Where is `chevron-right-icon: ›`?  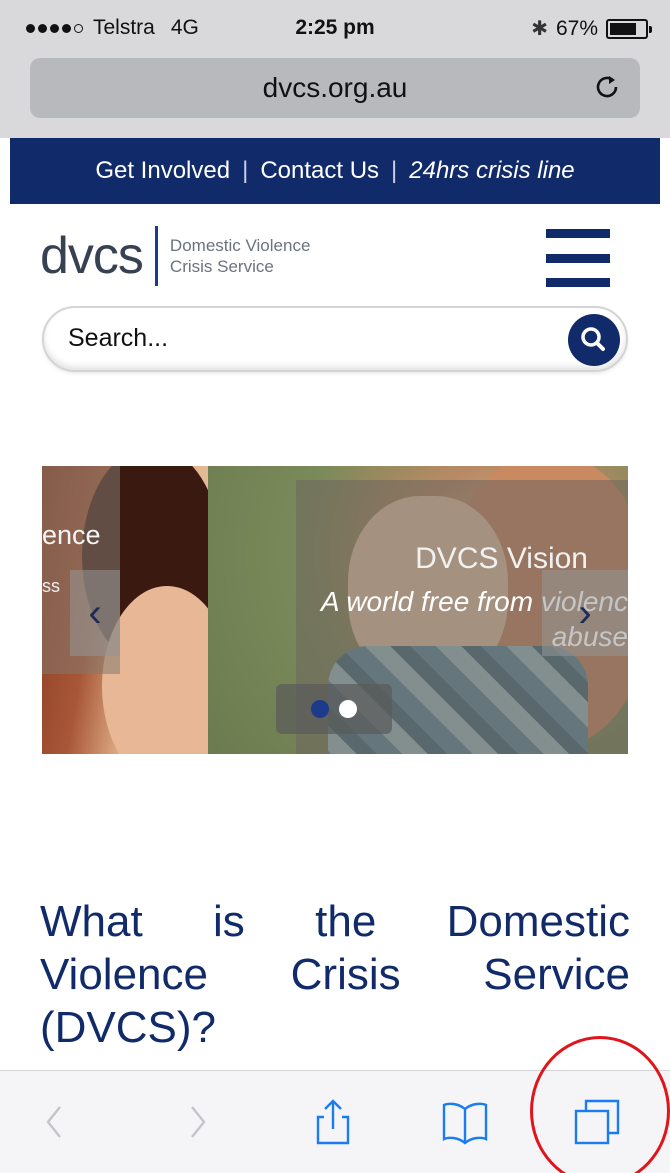 chevron-right-icon: › is located at coordinates (585, 613).